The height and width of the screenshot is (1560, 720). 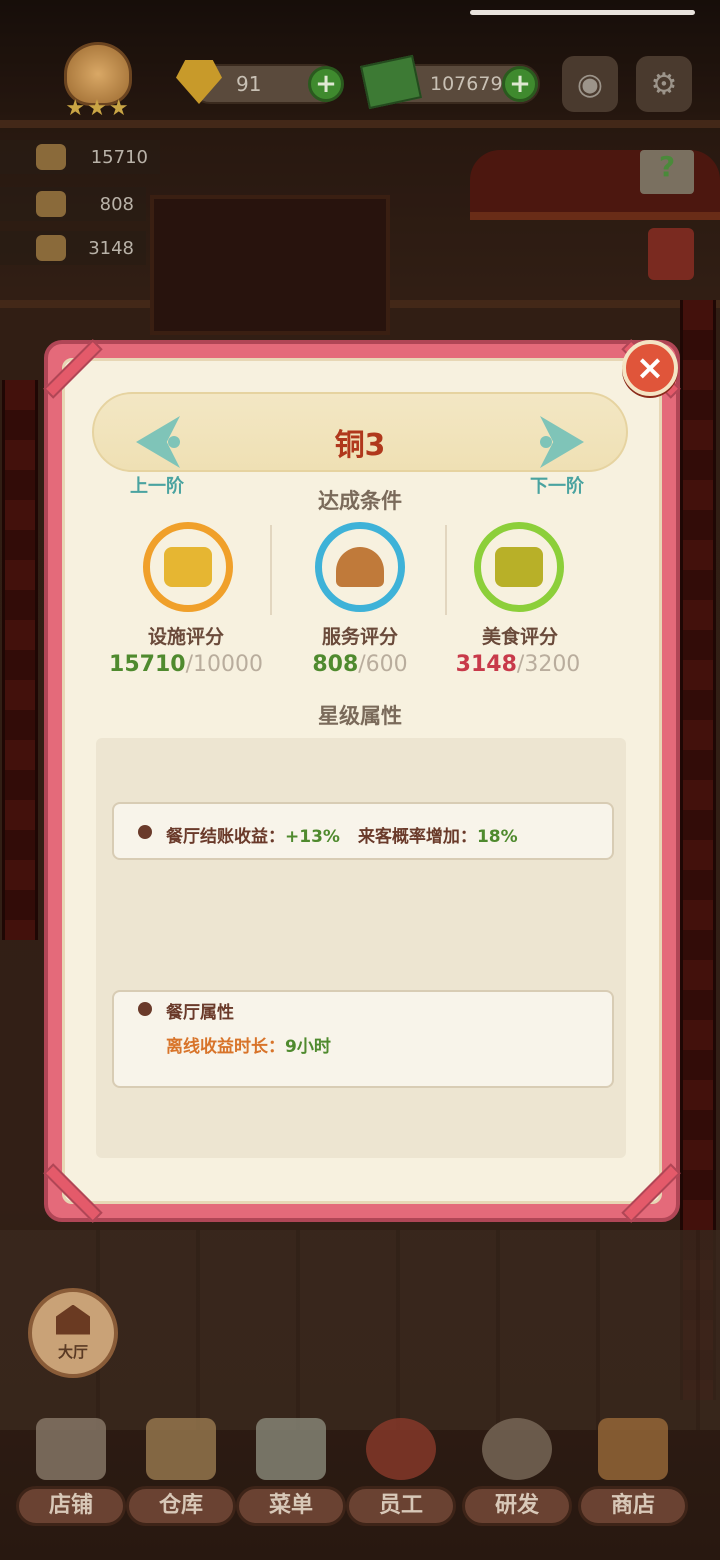 I want to click on cookbook-icon, so click(x=519, y=567).